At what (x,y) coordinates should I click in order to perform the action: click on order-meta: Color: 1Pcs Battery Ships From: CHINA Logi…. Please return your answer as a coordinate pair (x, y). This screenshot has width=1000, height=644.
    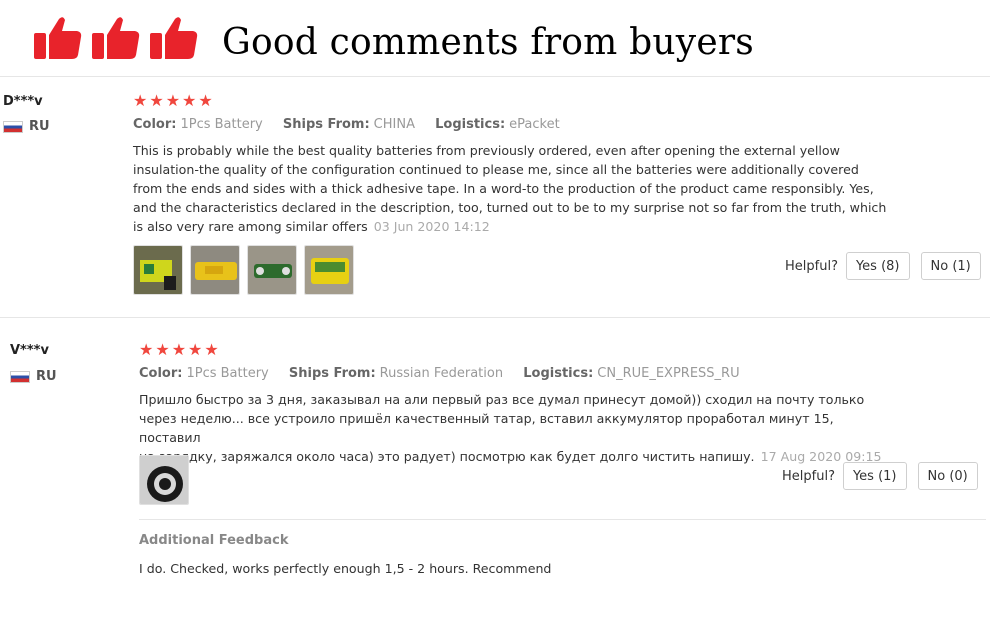
    Looking at the image, I should click on (354, 124).